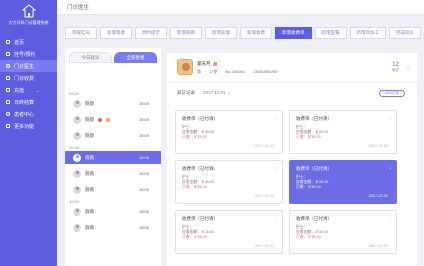 This screenshot has width=424, height=266. I want to click on records-label: 就诊记录, so click(186, 92).